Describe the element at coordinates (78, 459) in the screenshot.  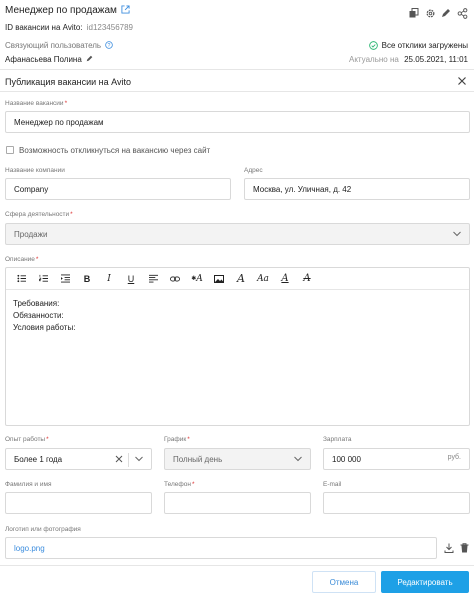
I see `experience-select: Более 1 года` at that location.